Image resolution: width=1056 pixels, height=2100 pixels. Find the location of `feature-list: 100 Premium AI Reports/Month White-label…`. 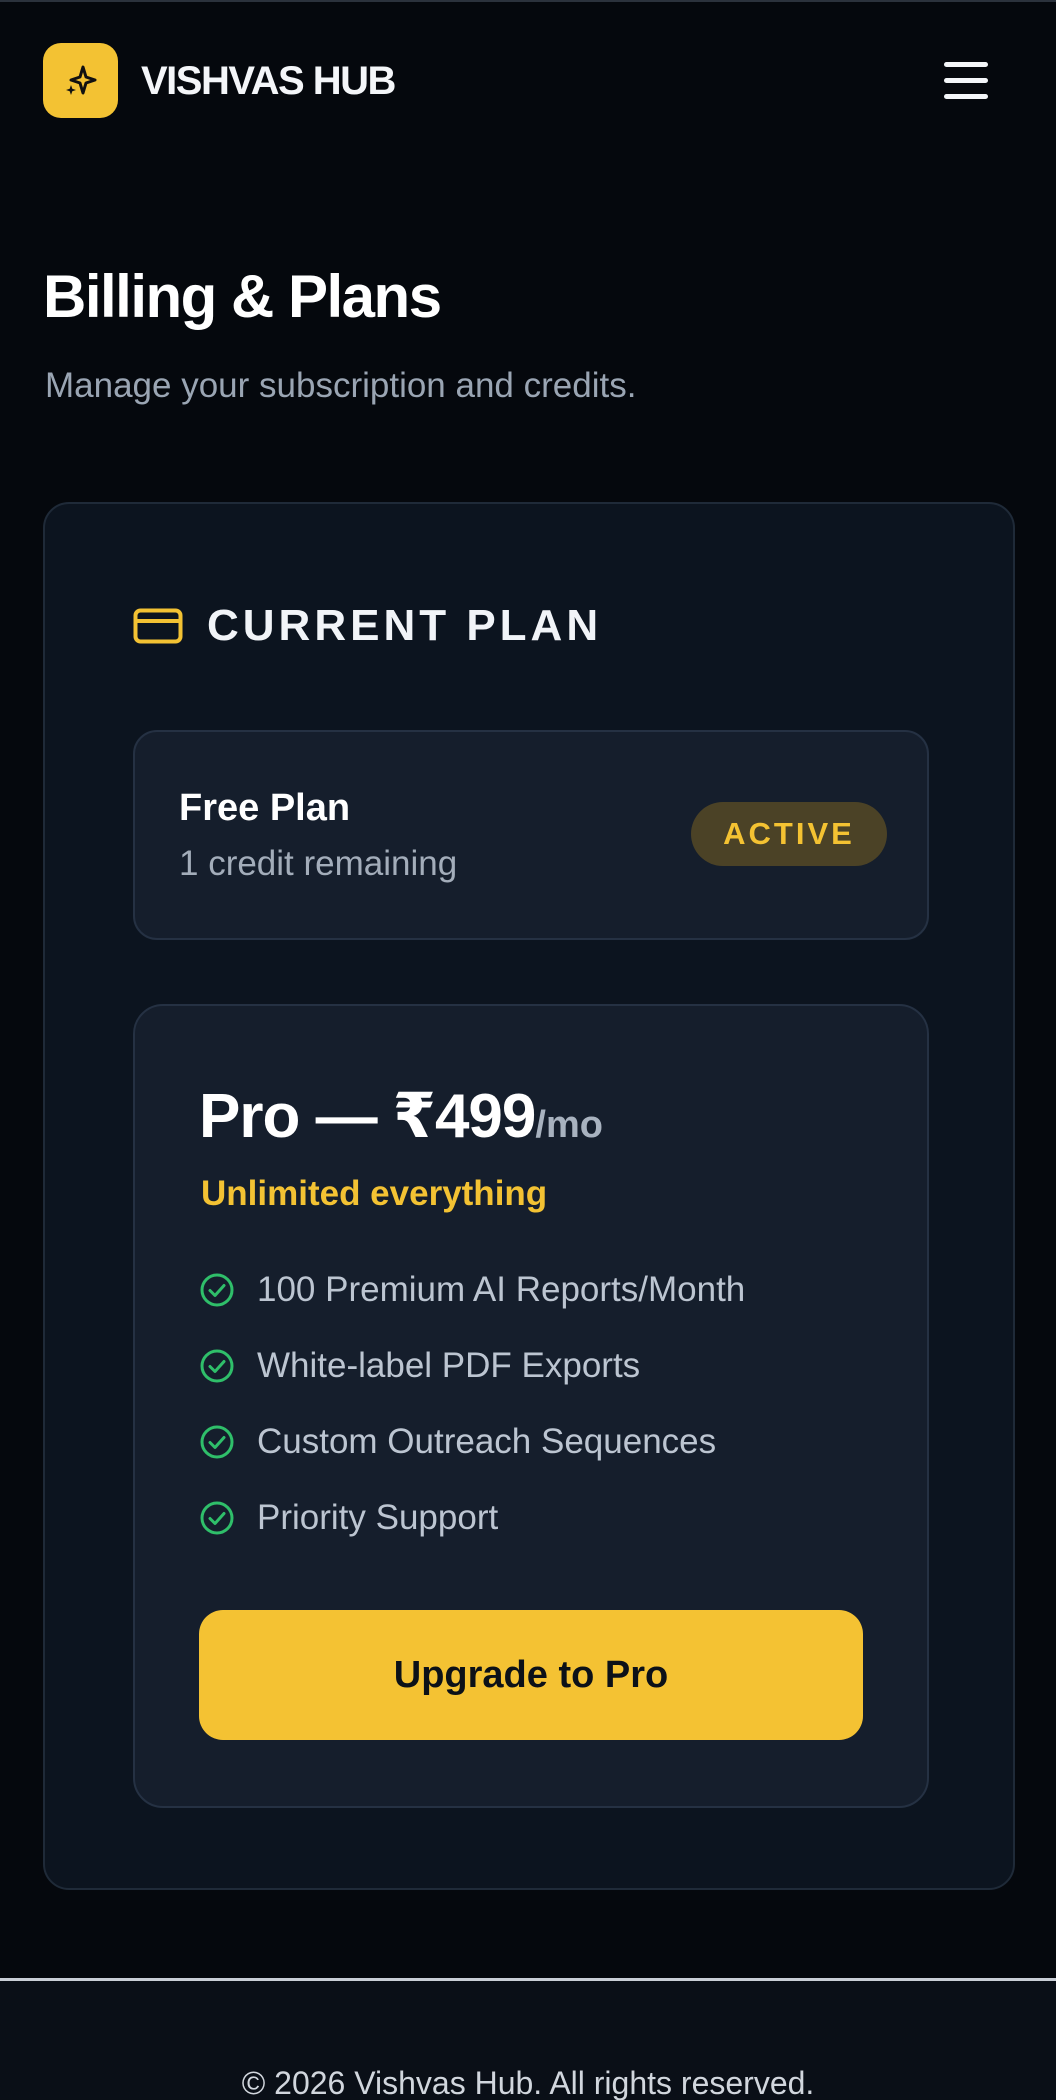

feature-list: 100 Premium AI Reports/Month White-label… is located at coordinates (472, 1420).